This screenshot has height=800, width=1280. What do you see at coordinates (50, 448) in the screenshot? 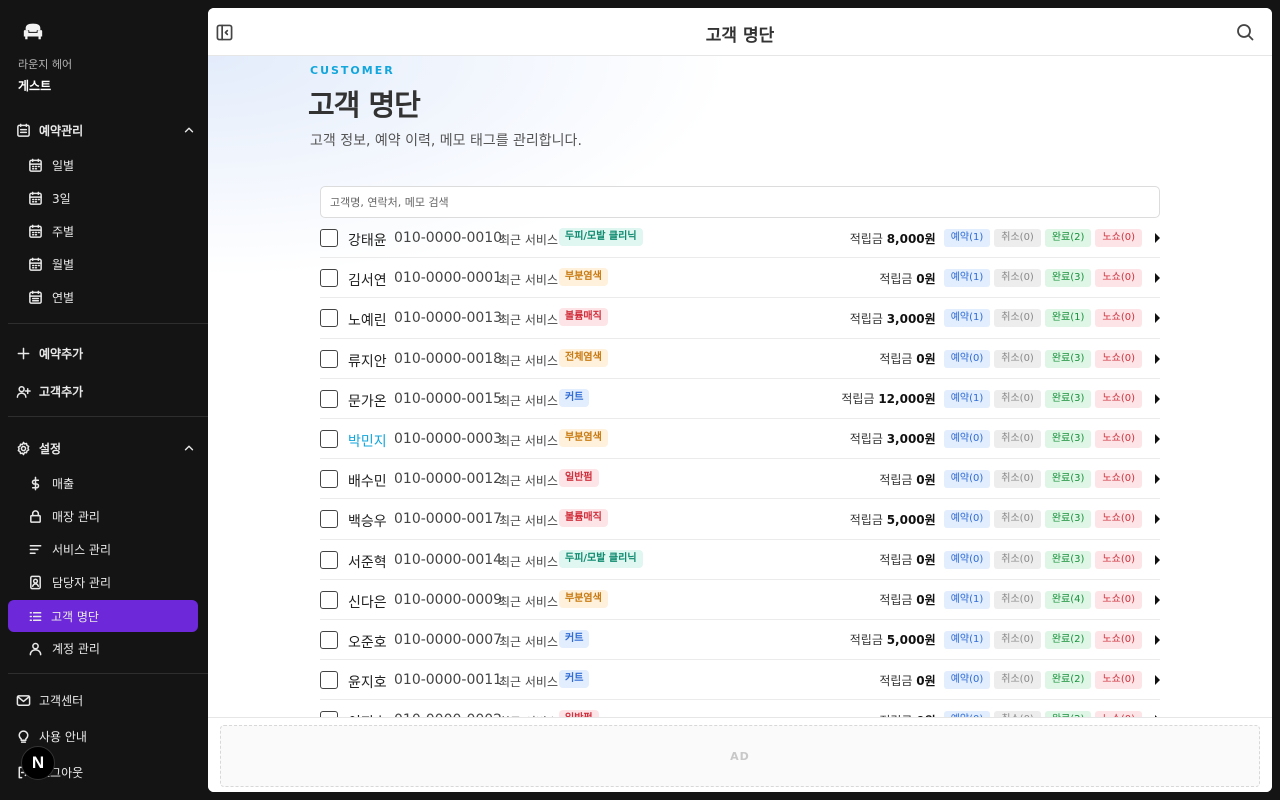
I see `nav-group-label: 설정` at bounding box center [50, 448].